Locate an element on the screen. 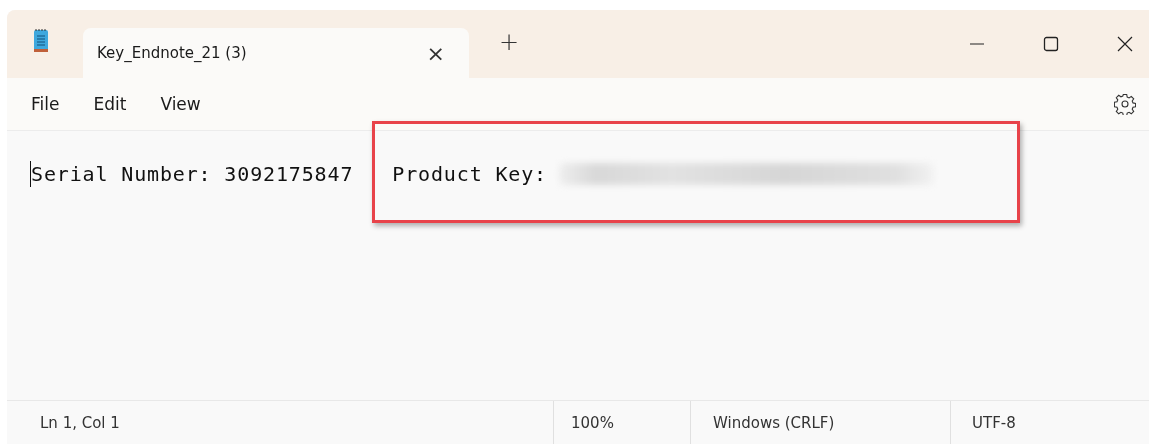 This screenshot has height=444, width=1149. maximize-icon is located at coordinates (1051, 44).